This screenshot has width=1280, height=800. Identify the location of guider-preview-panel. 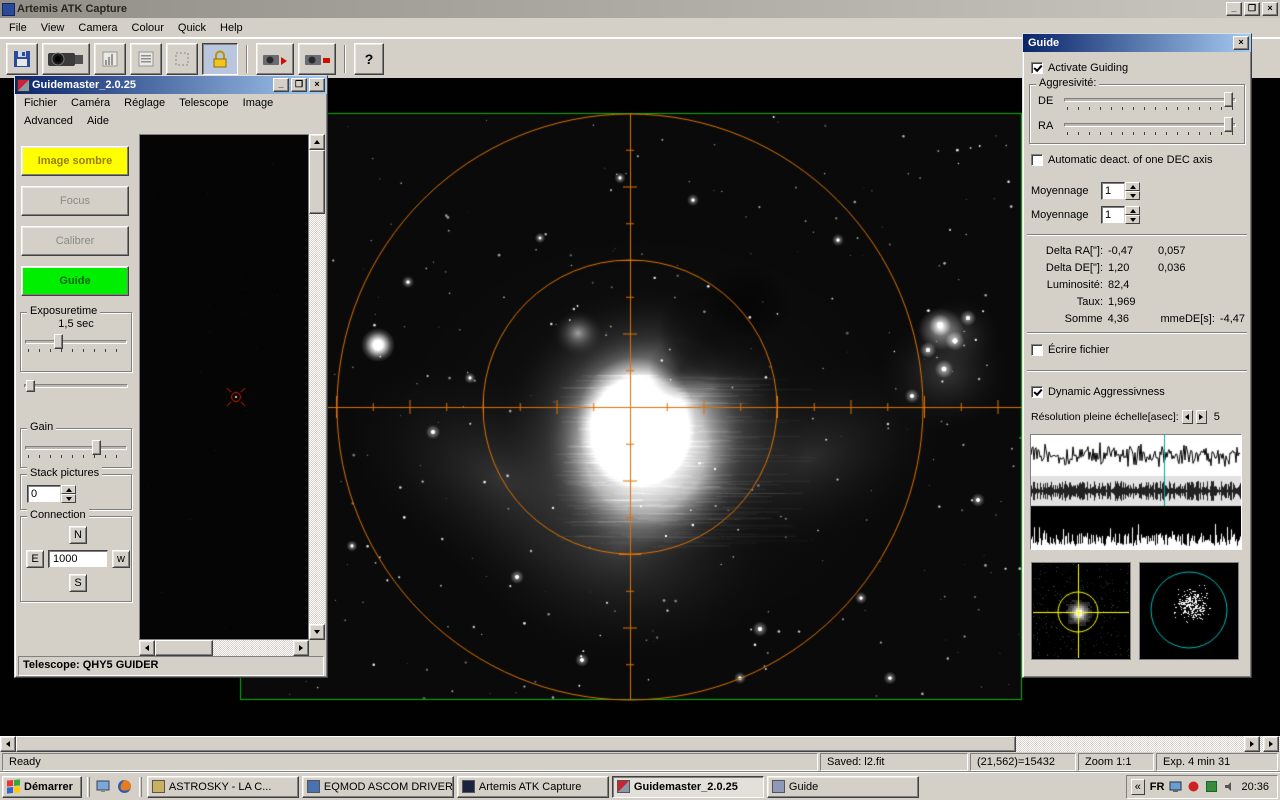
(224, 387).